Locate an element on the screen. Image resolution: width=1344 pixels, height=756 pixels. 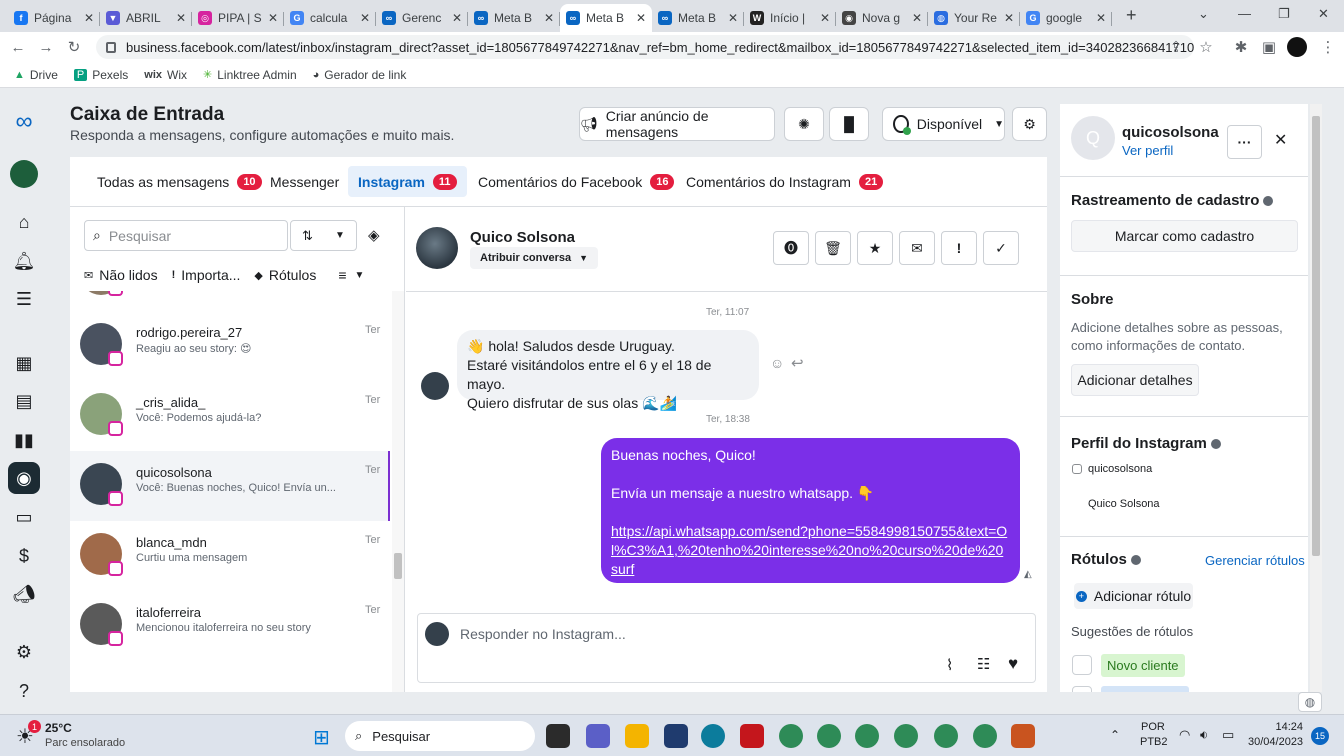
close-panel-icon: ✕ is located at coordinates (1280, 140).